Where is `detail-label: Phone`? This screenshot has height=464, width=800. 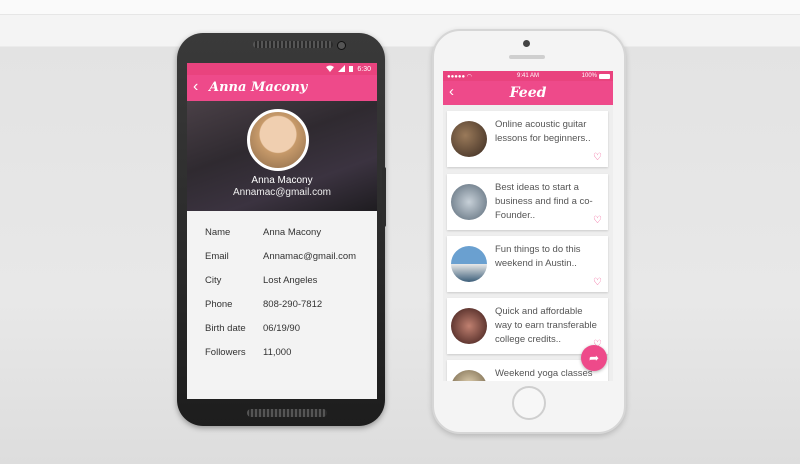 detail-label: Phone is located at coordinates (219, 304).